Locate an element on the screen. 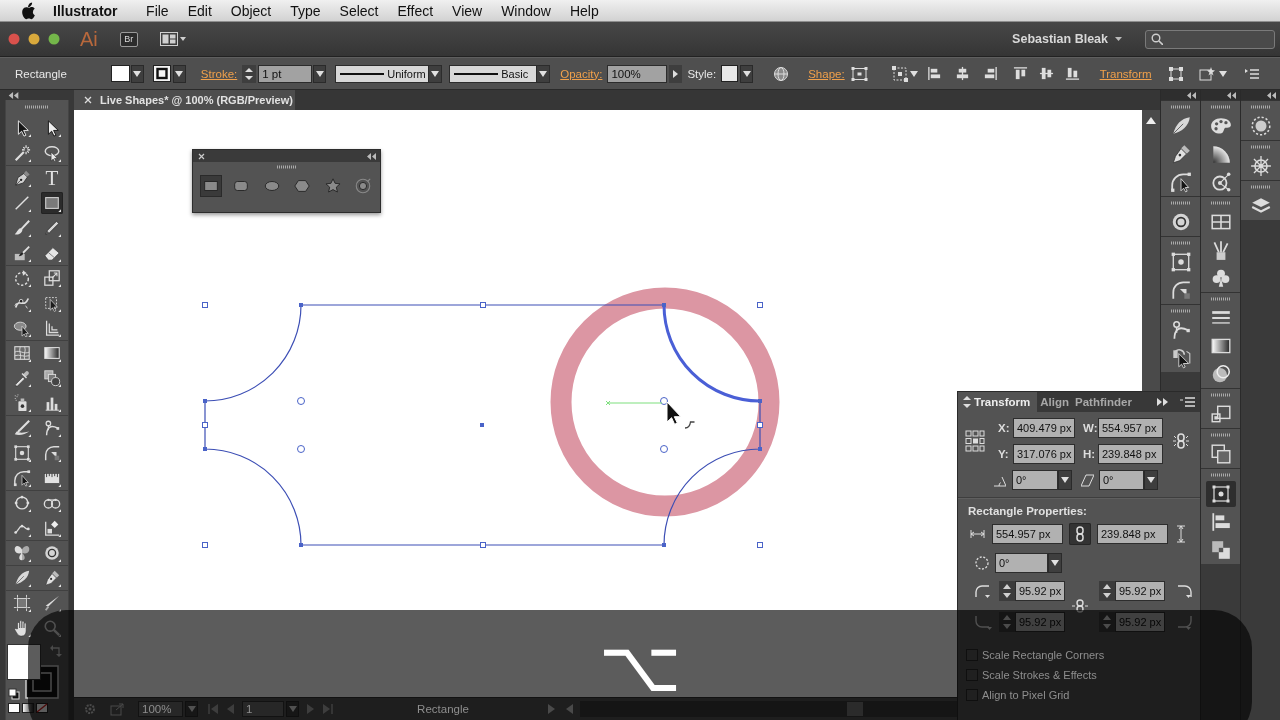 Image resolution: width=1280 pixels, height=720 pixels. checkbox-label: Align to Pixel Grid is located at coordinates (1026, 695).